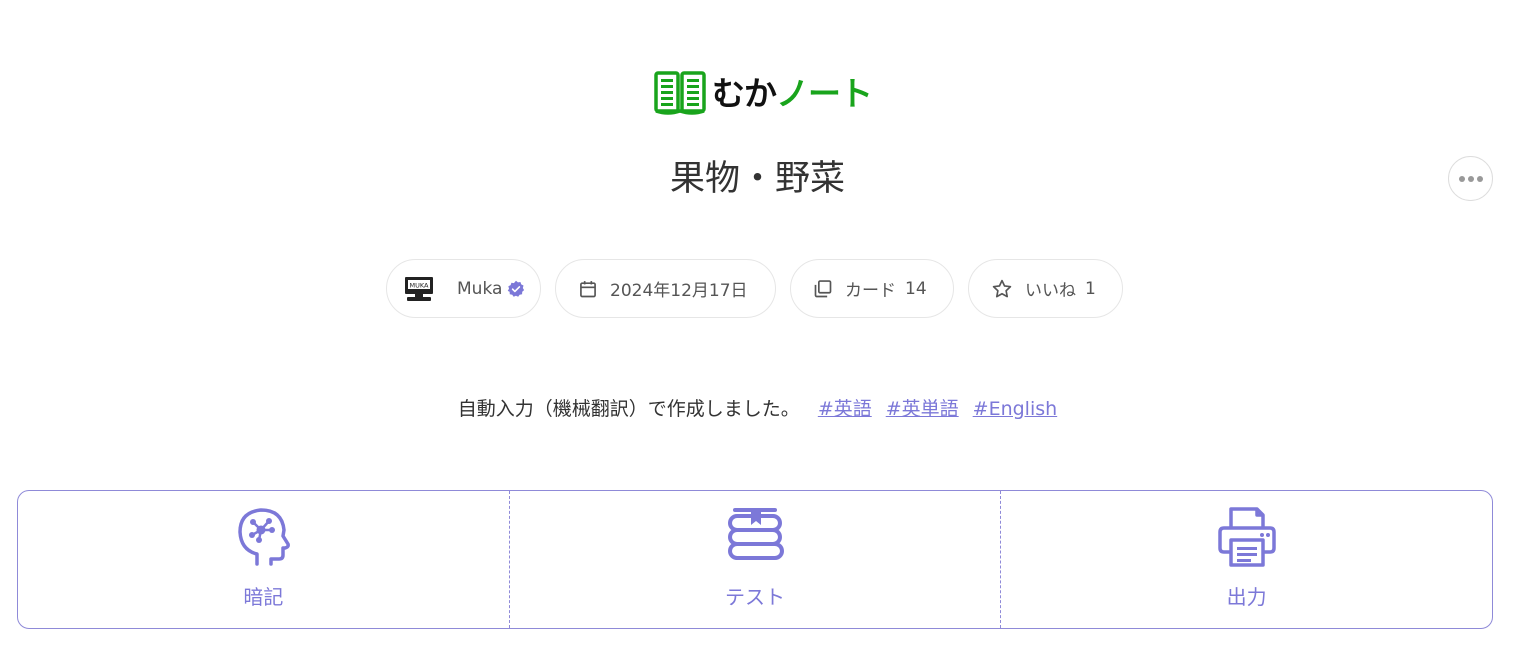  I want to click on test-label: テスト, so click(755, 597).